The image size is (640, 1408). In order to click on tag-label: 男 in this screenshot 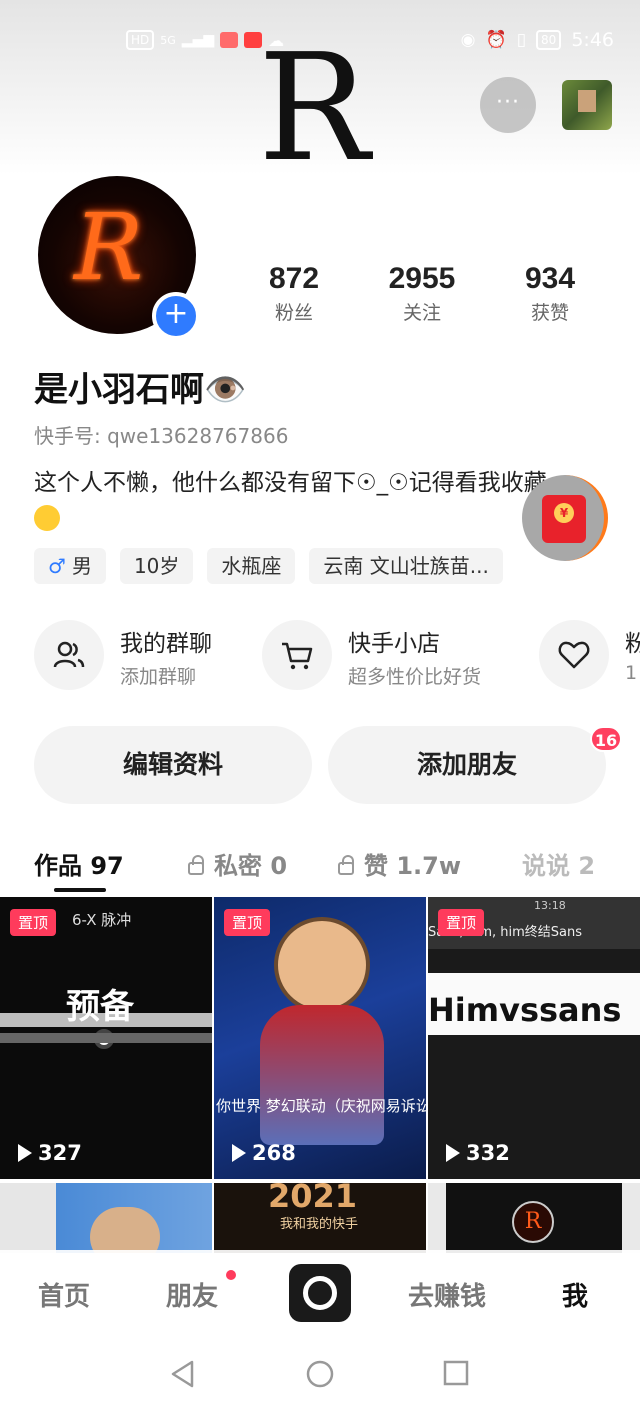, I will do `click(81, 566)`.